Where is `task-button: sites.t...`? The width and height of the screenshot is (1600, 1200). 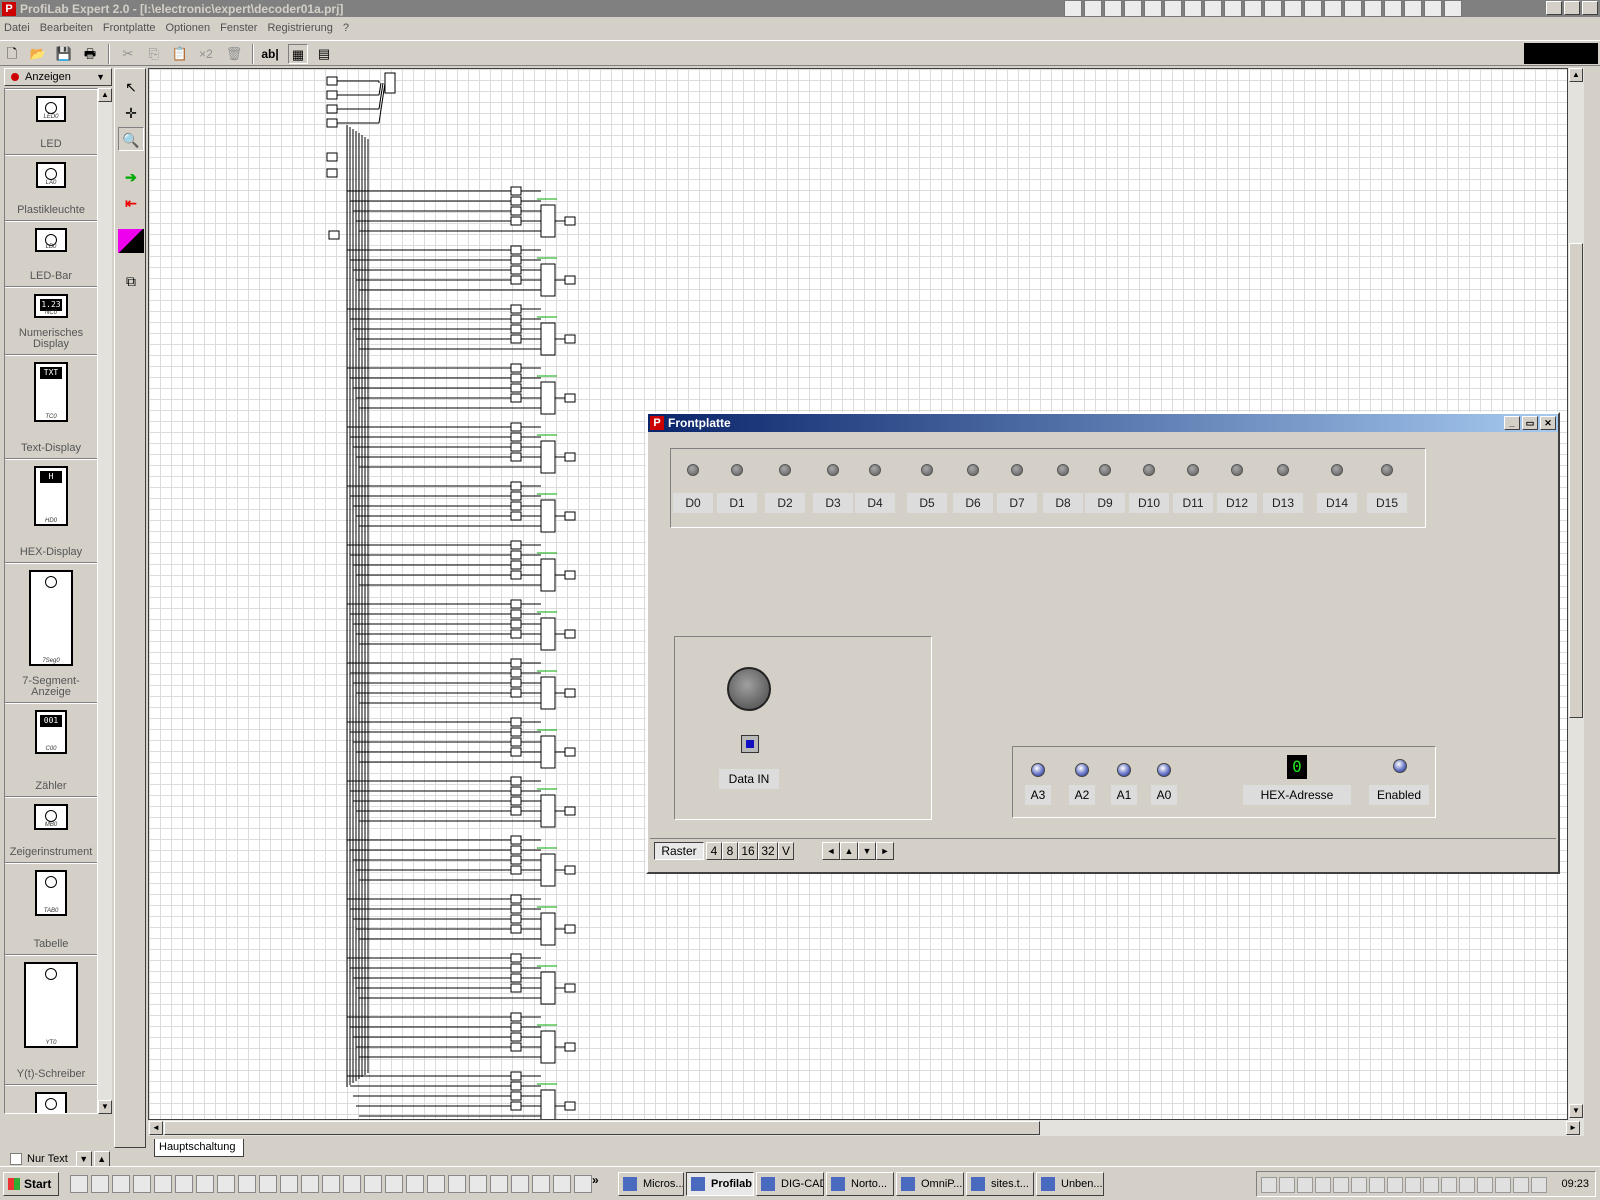
task-button: sites.t... is located at coordinates (1000, 1184).